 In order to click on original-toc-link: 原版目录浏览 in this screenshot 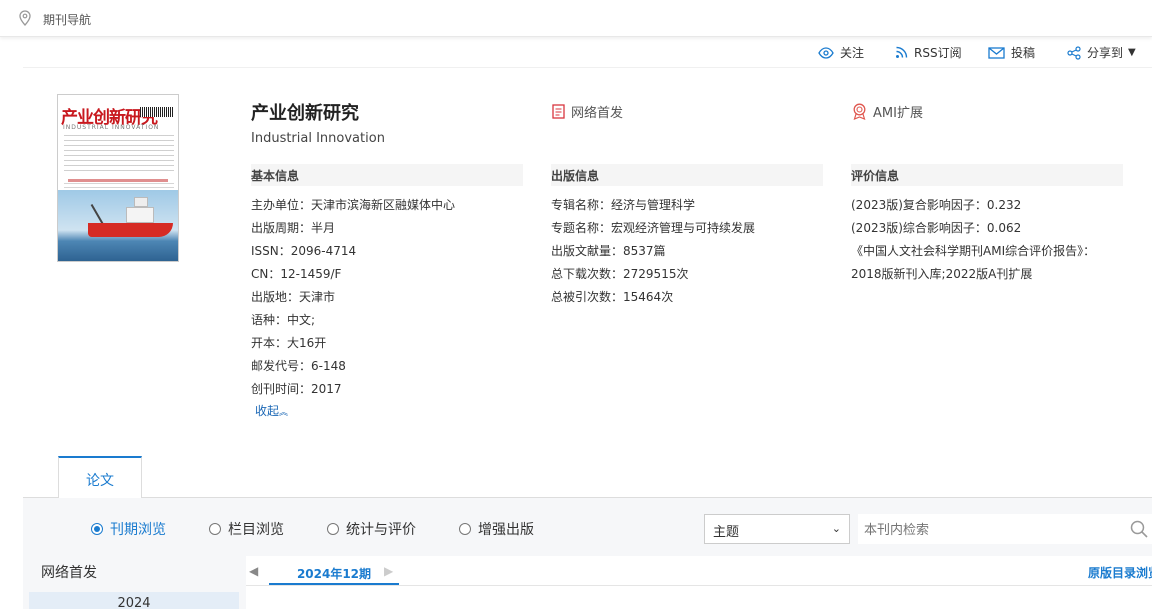, I will do `click(1120, 572)`.